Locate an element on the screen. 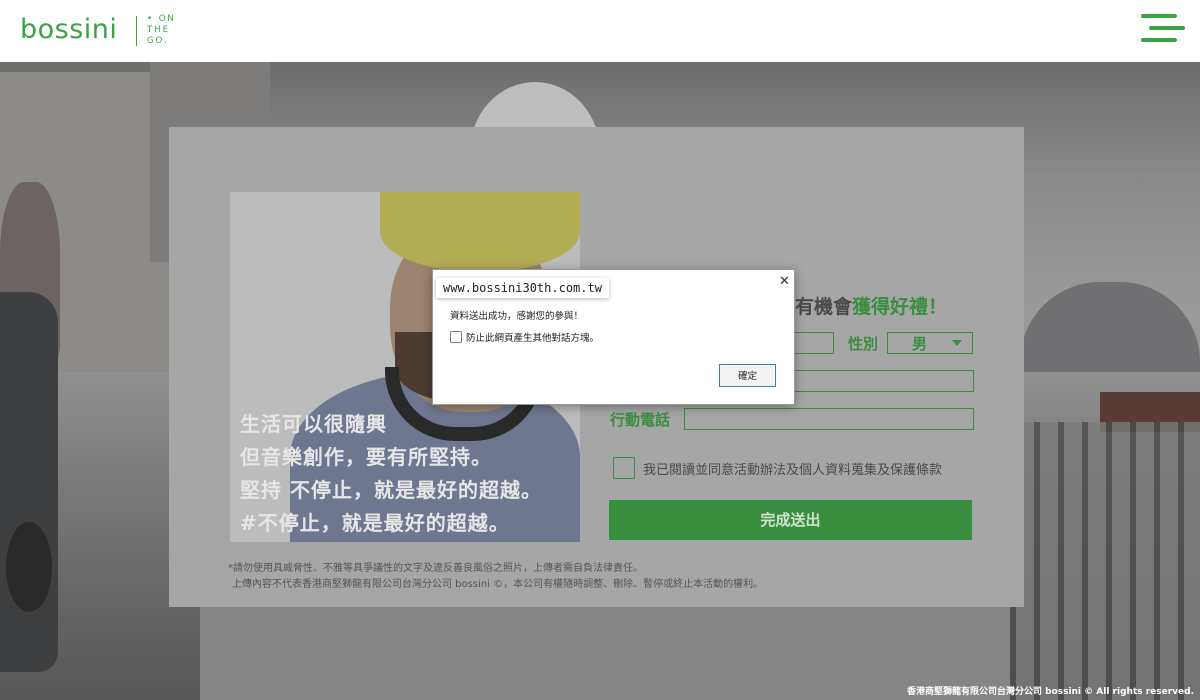  logo-divider is located at coordinates (136, 31).